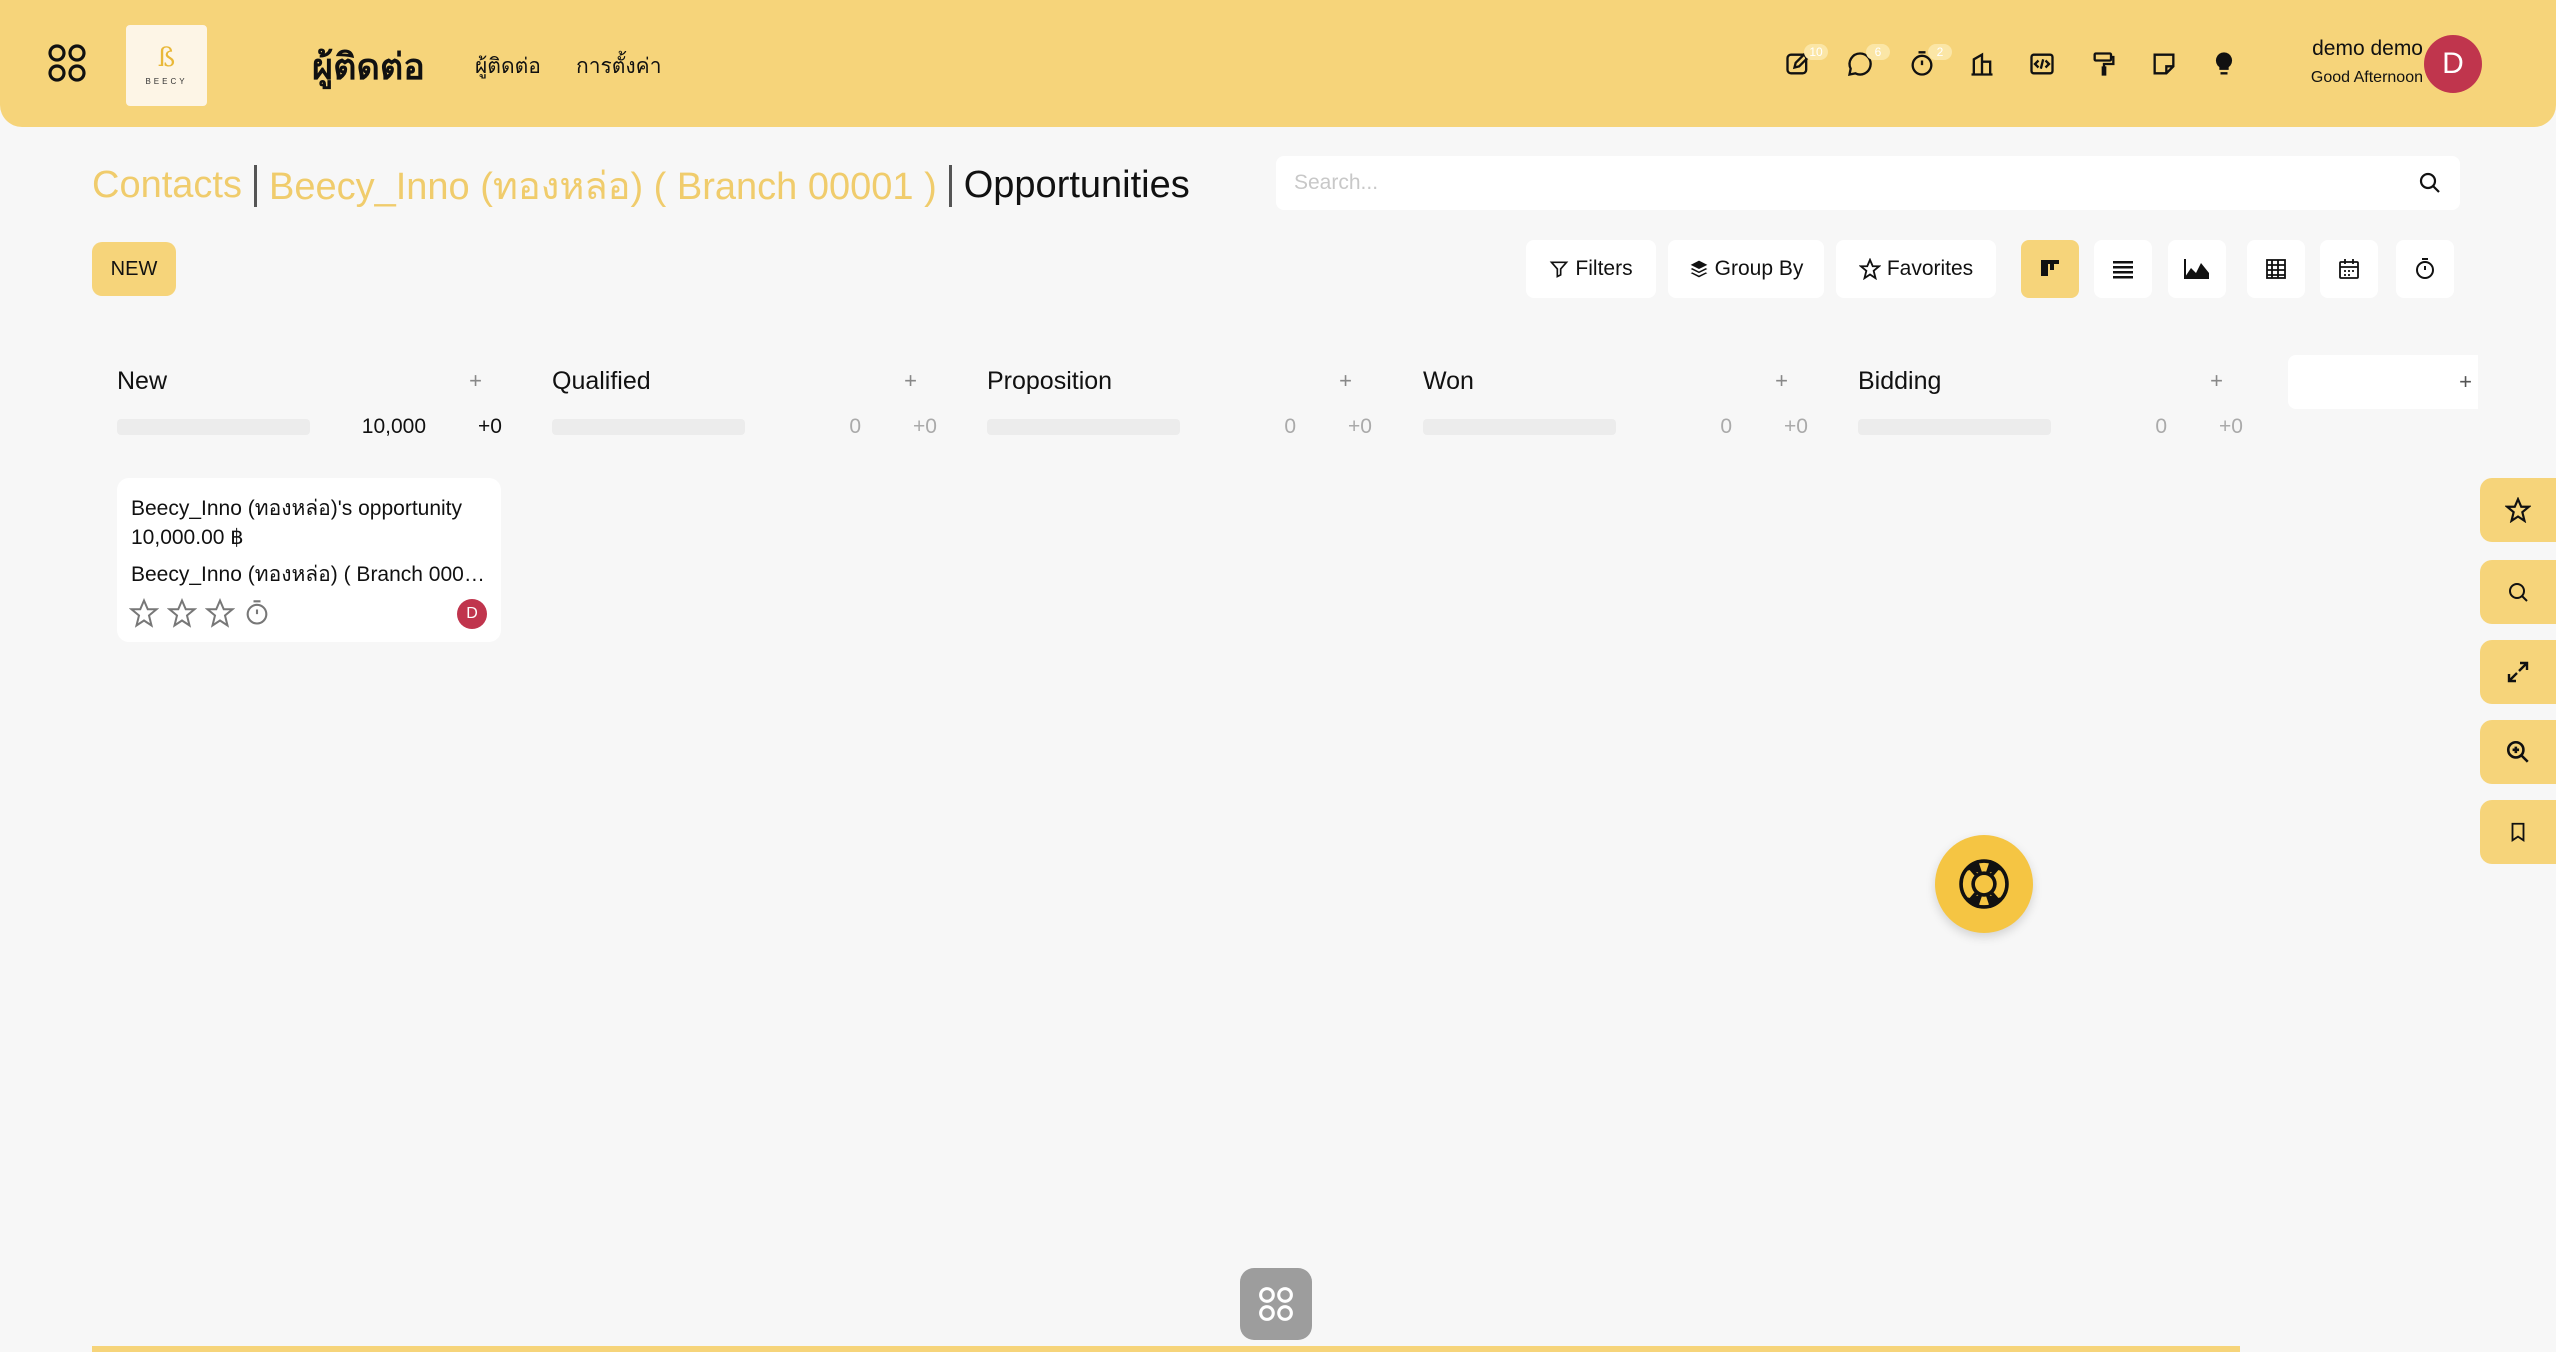  Describe the element at coordinates (2164, 64) in the screenshot. I see `note-icon` at that location.